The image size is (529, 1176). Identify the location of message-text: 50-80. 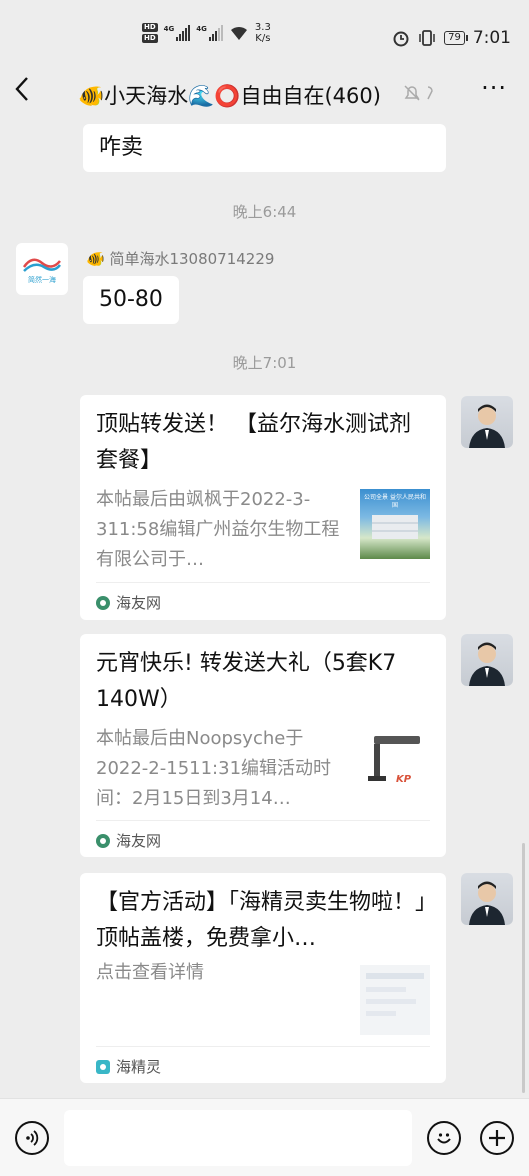
(131, 299).